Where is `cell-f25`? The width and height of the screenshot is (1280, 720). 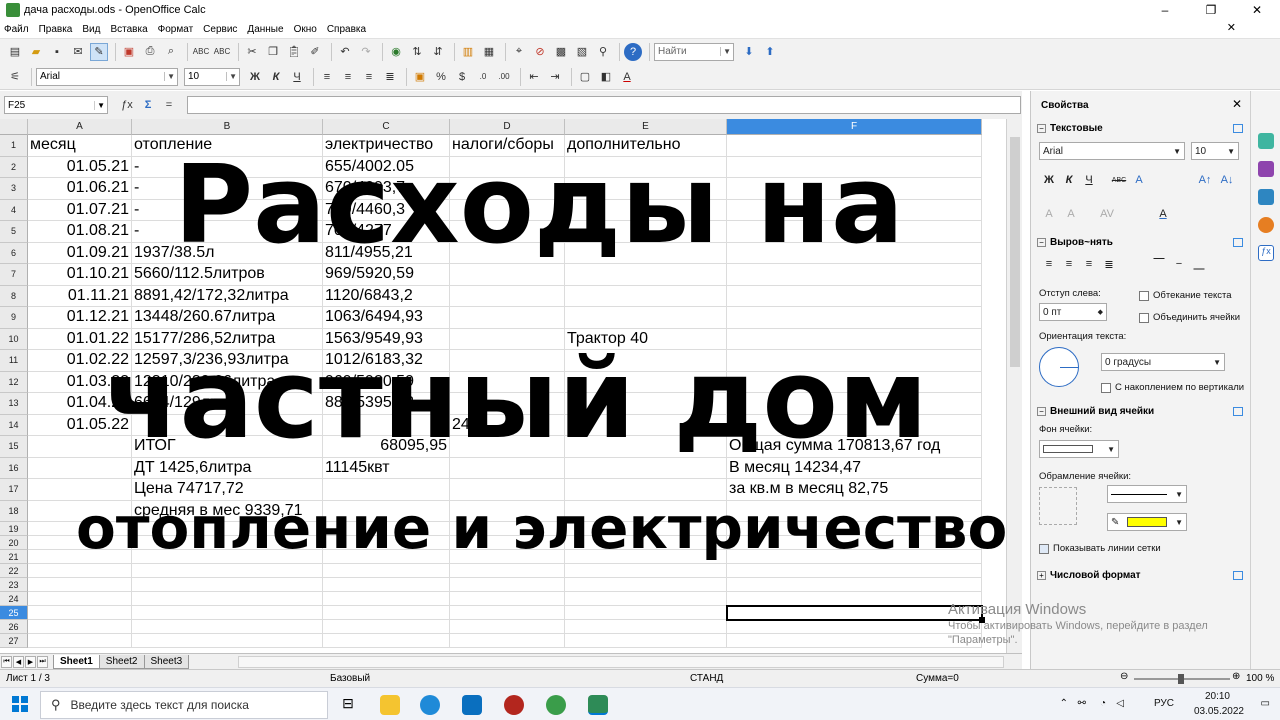
cell-f25 is located at coordinates (854, 613).